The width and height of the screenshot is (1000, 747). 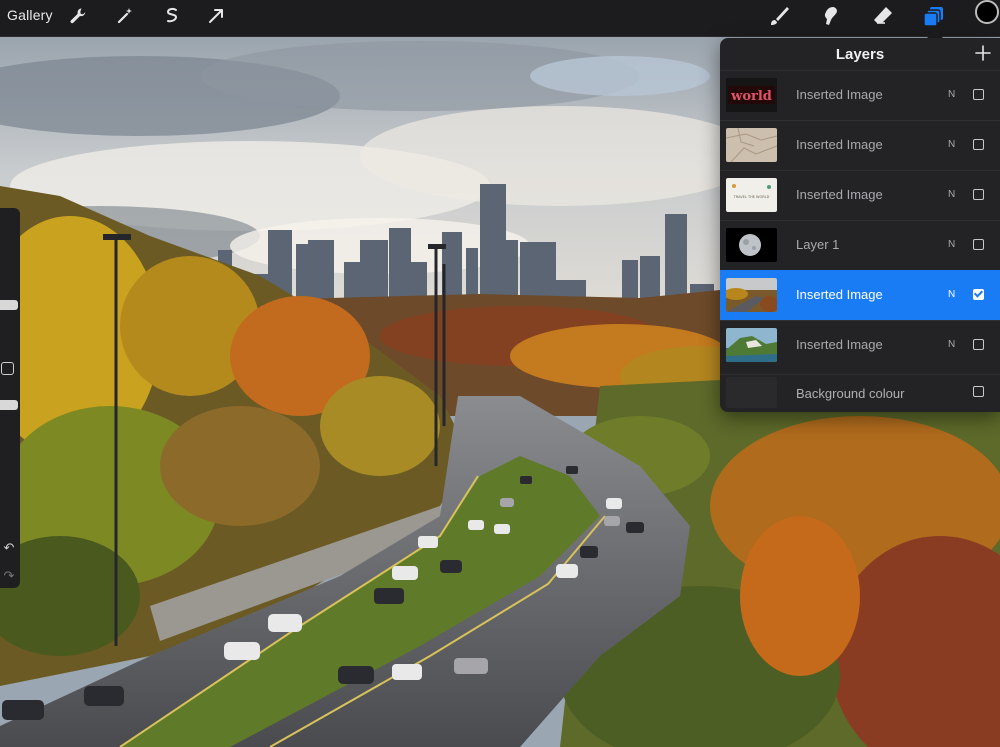 I want to click on eraser-icon, so click(x=883, y=16).